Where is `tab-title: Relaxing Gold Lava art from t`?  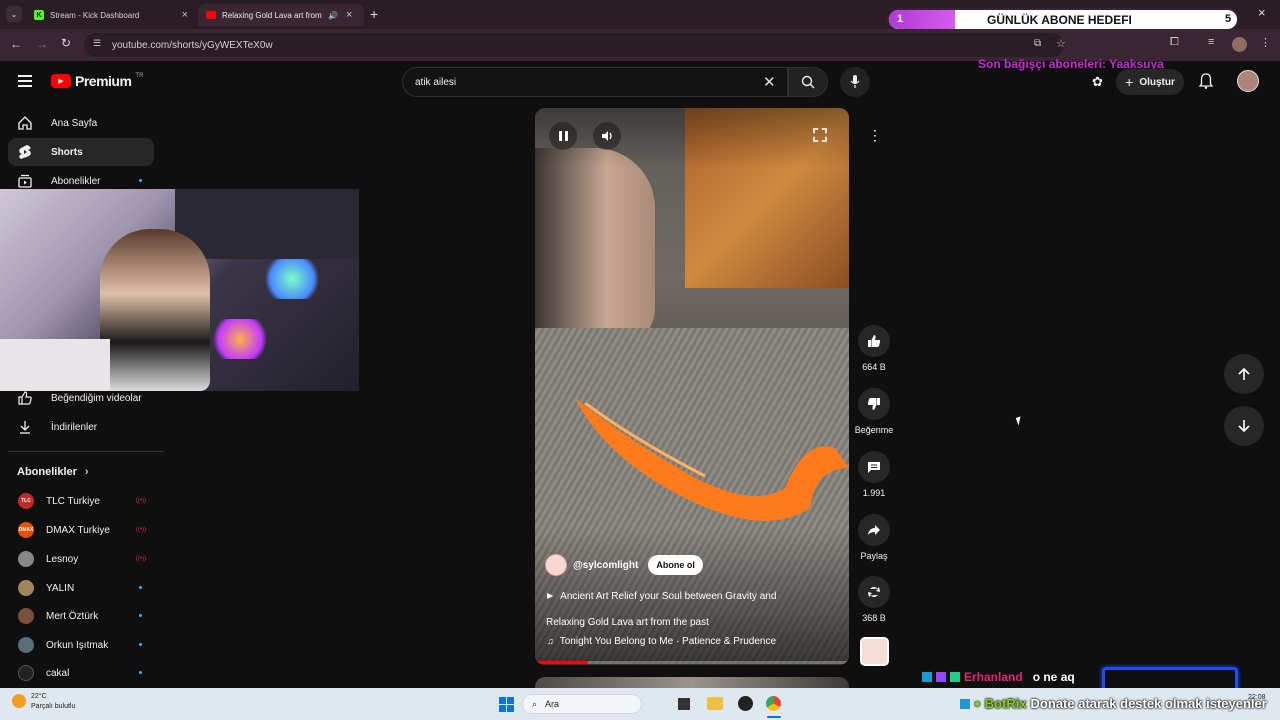 tab-title: Relaxing Gold Lava art from t is located at coordinates (272, 15).